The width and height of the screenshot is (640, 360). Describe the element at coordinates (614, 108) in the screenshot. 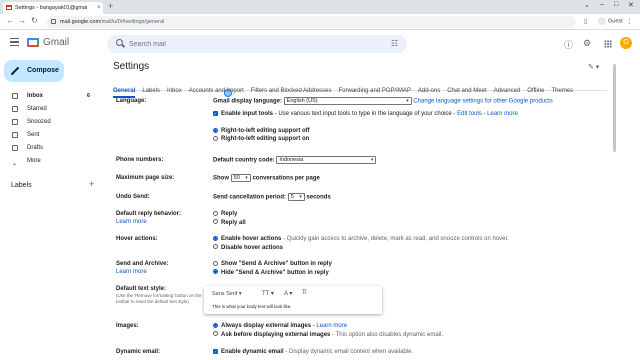

I see `scrollbar-thumb` at that location.